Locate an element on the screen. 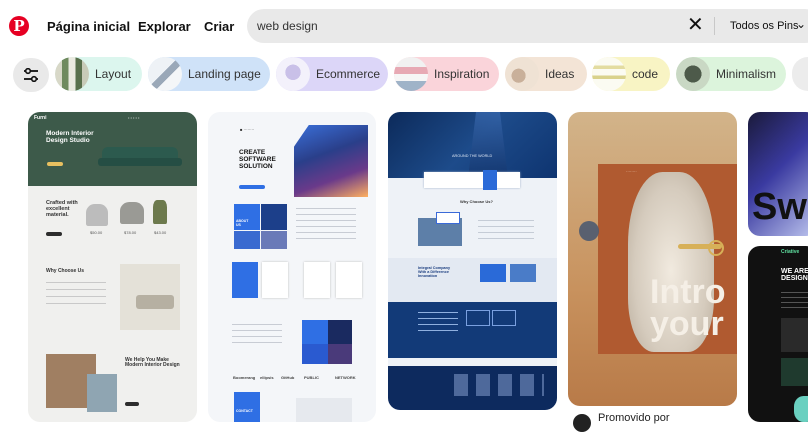 This screenshot has width=808, height=432. footer-links is located at coordinates (499, 385).